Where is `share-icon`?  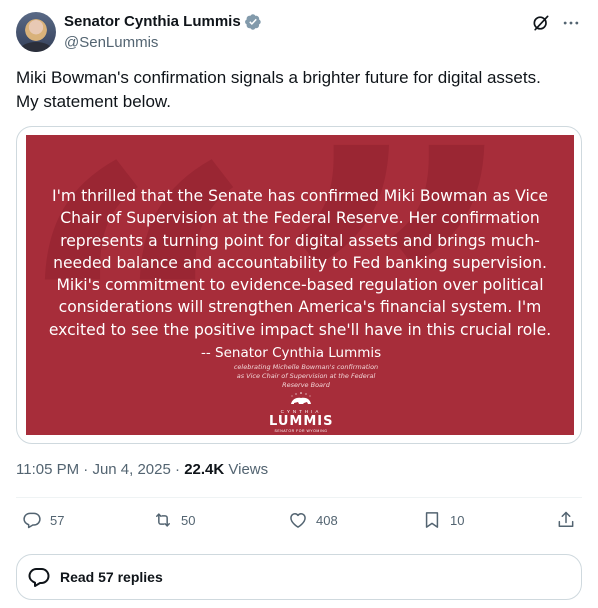 share-icon is located at coordinates (566, 519).